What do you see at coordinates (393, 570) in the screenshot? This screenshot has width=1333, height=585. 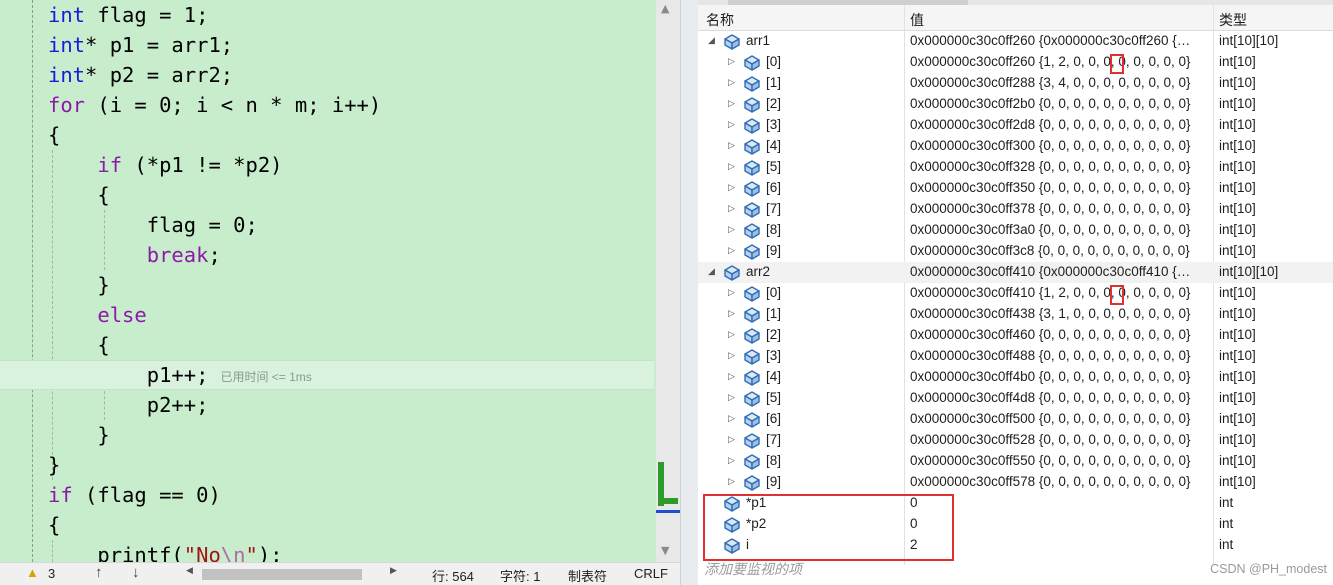 I see `scroll-right-arrow-icon: ▶` at bounding box center [393, 570].